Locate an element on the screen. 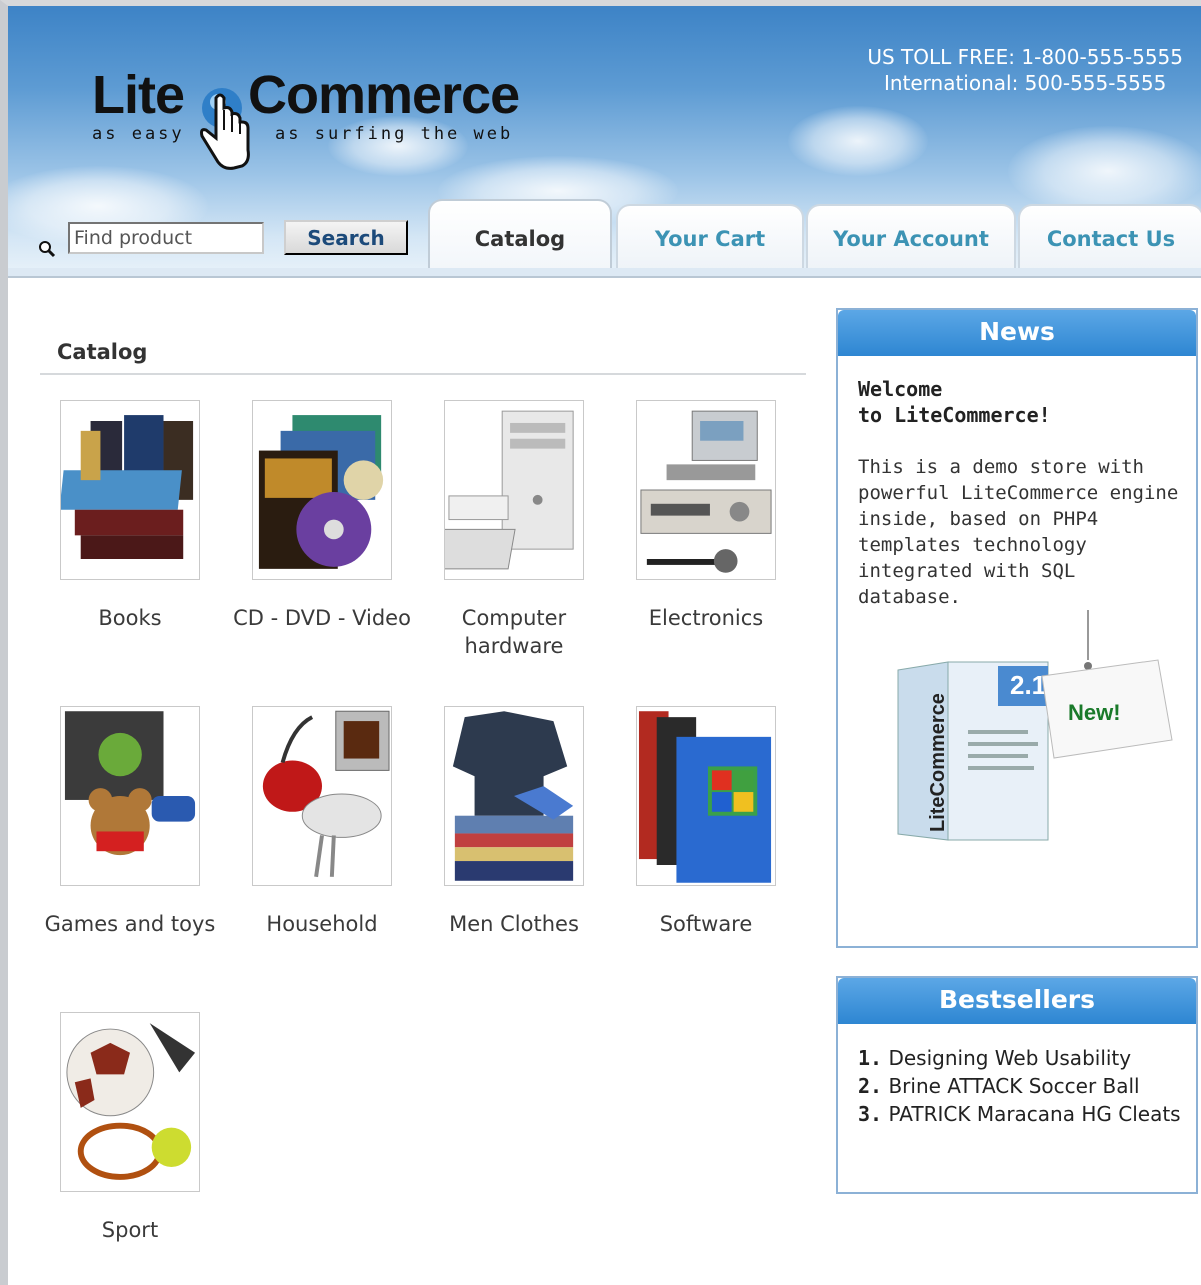 Image resolution: width=1201 pixels, height=1285 pixels. promo-new-badge: New! is located at coordinates (1094, 712).